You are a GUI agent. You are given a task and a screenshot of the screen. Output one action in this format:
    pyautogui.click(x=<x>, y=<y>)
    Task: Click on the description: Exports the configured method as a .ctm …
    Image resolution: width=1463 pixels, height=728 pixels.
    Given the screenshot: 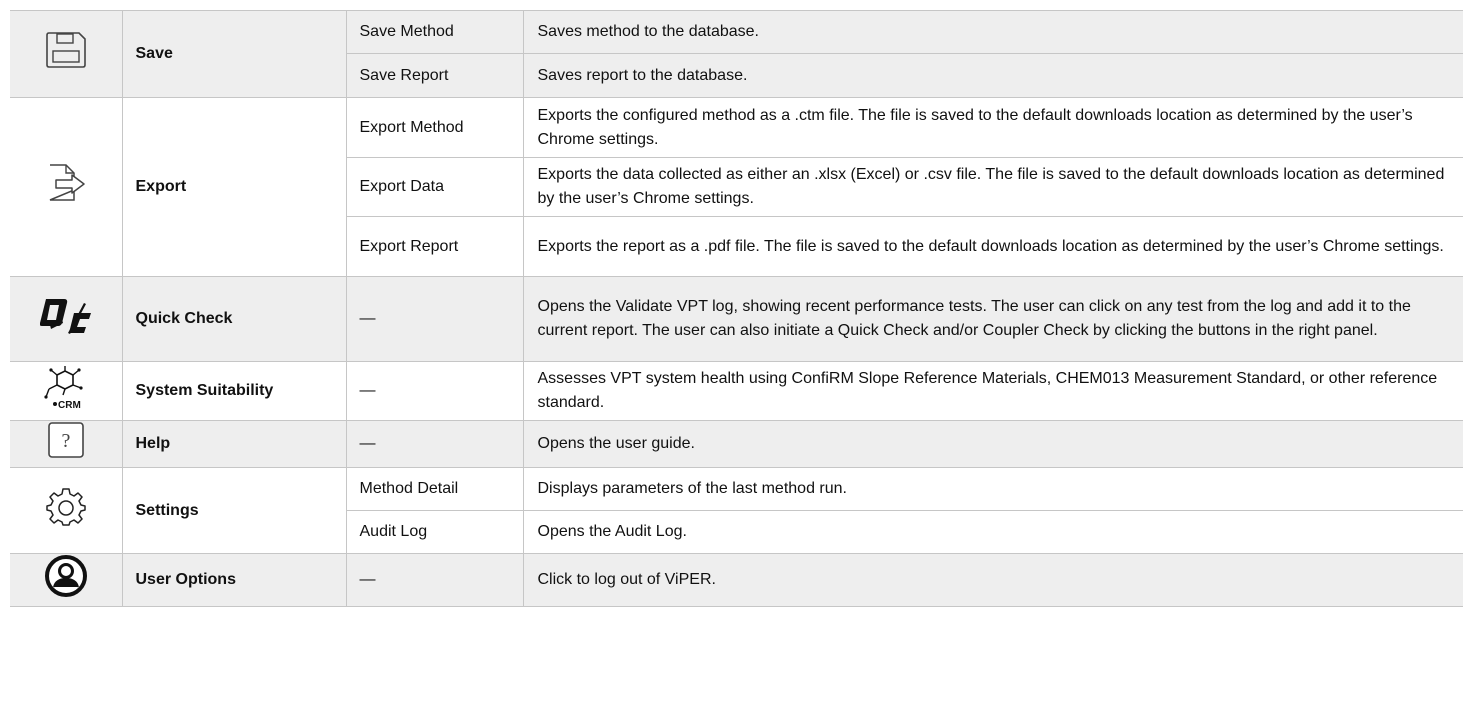 What is the action you would take?
    pyautogui.click(x=992, y=127)
    